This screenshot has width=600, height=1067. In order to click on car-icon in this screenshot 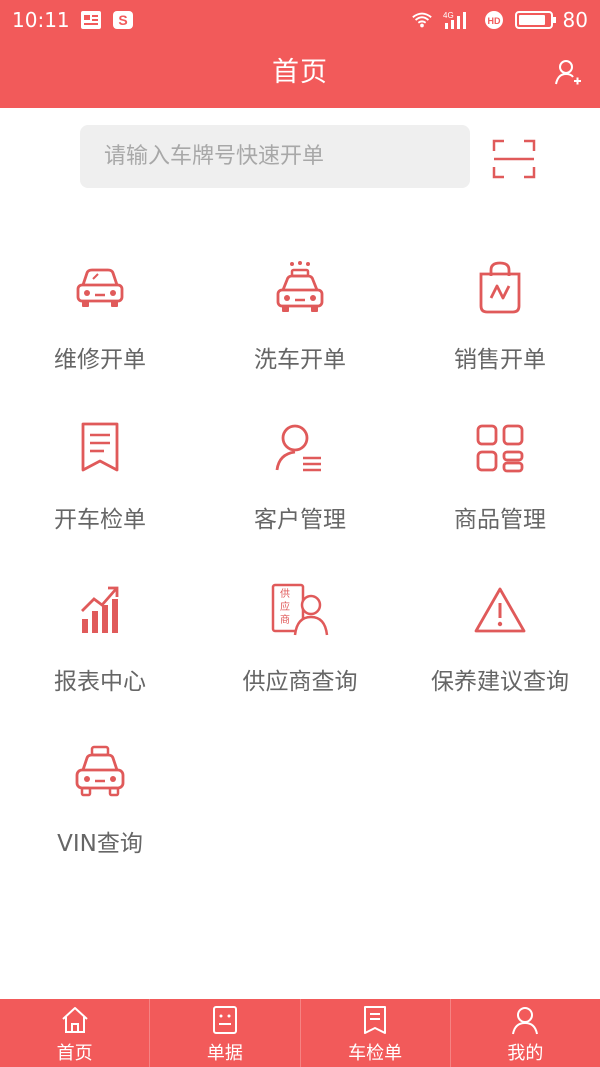, I will do `click(100, 287)`.